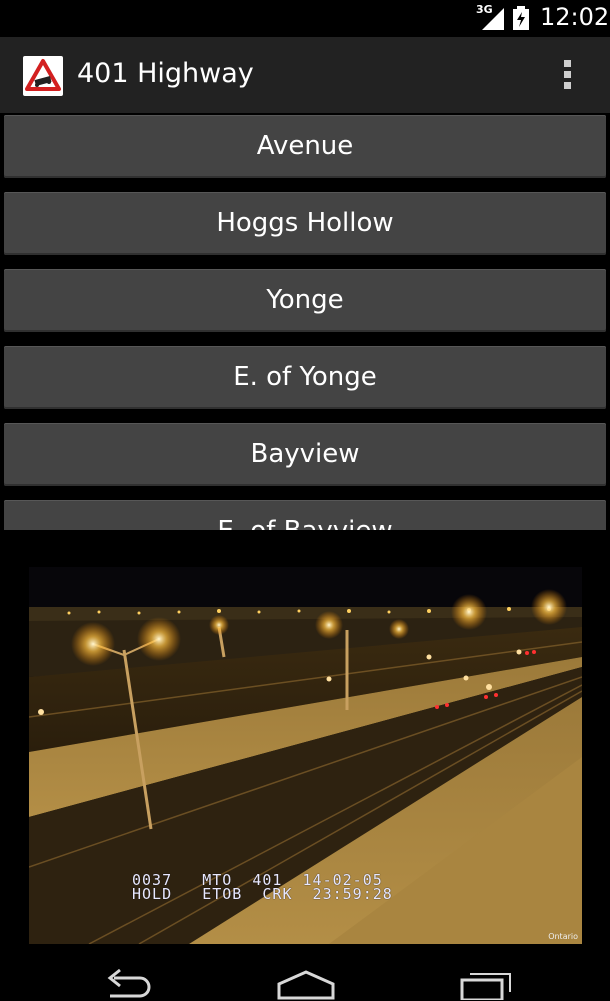 Image resolution: width=610 pixels, height=1001 pixels. I want to click on navigation-bar, so click(305, 979).